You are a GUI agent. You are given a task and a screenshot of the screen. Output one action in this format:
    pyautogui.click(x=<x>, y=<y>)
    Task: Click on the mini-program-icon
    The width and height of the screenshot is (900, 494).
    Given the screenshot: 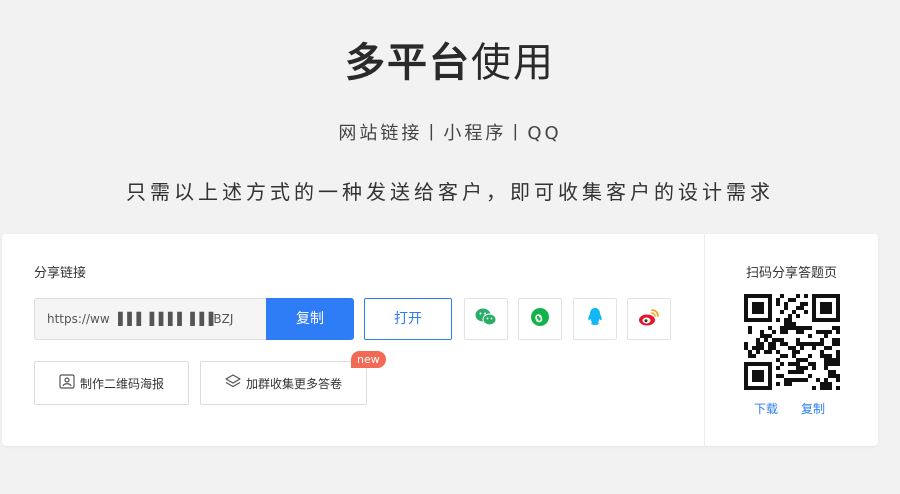 What is the action you would take?
    pyautogui.click(x=540, y=319)
    